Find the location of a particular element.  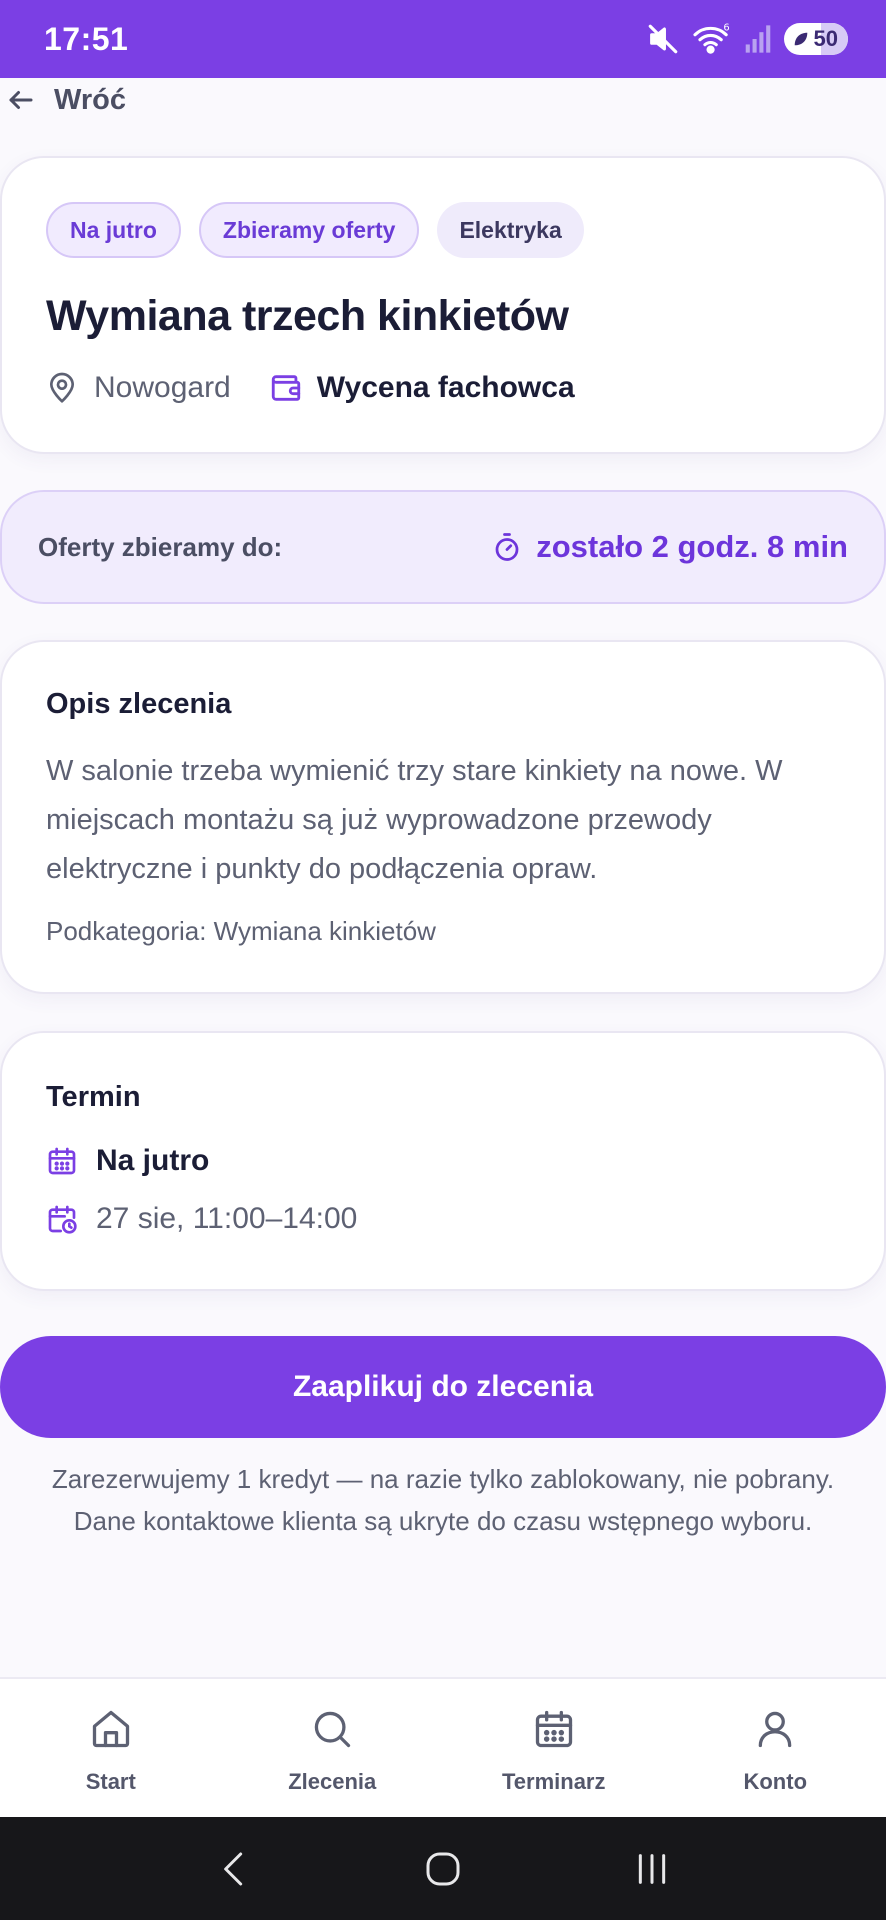

home-icon is located at coordinates (110, 1729).